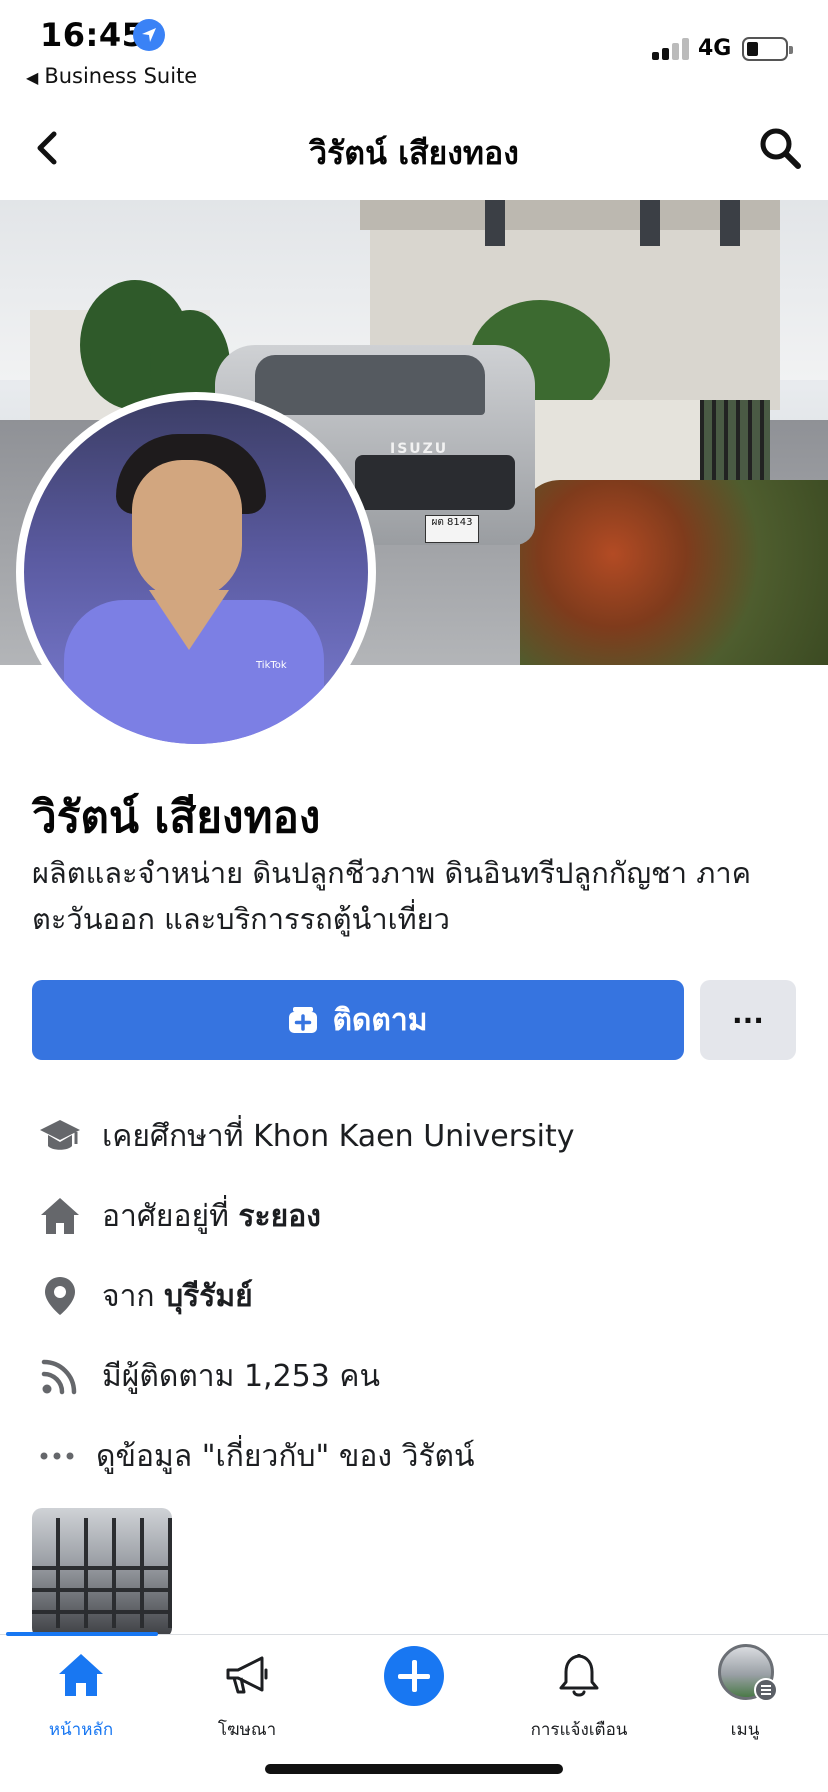  What do you see at coordinates (579, 1676) in the screenshot?
I see `bell-icon` at bounding box center [579, 1676].